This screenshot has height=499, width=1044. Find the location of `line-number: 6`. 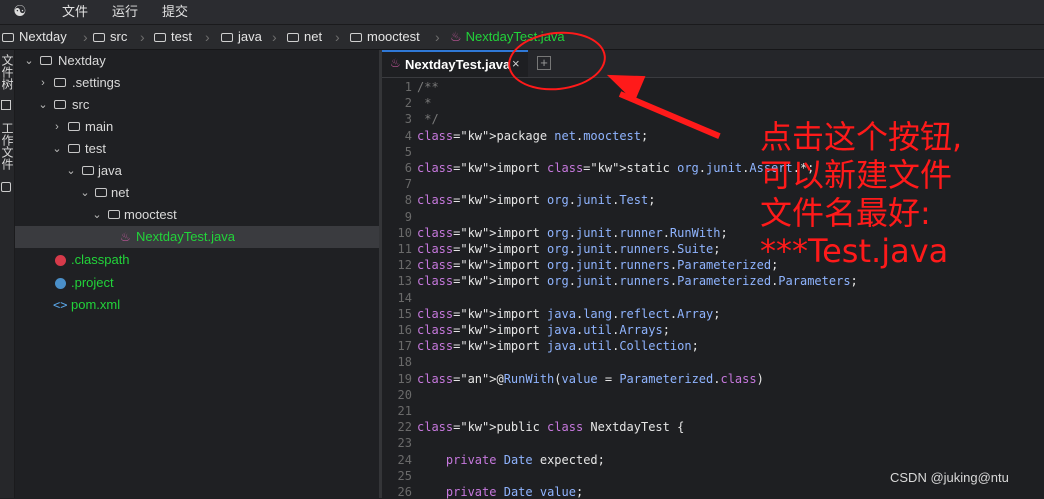

line-number: 6 is located at coordinates (408, 168).